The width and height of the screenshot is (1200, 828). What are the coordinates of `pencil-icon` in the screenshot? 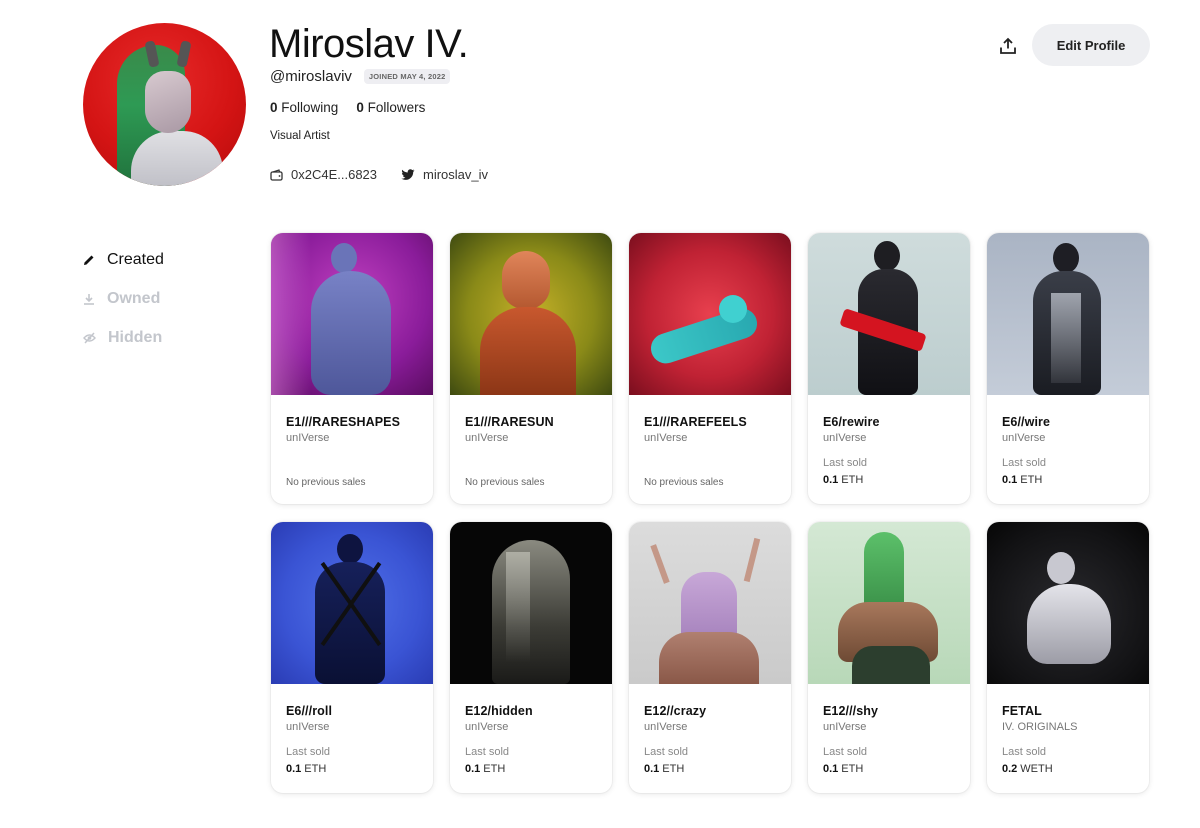 It's located at (89, 260).